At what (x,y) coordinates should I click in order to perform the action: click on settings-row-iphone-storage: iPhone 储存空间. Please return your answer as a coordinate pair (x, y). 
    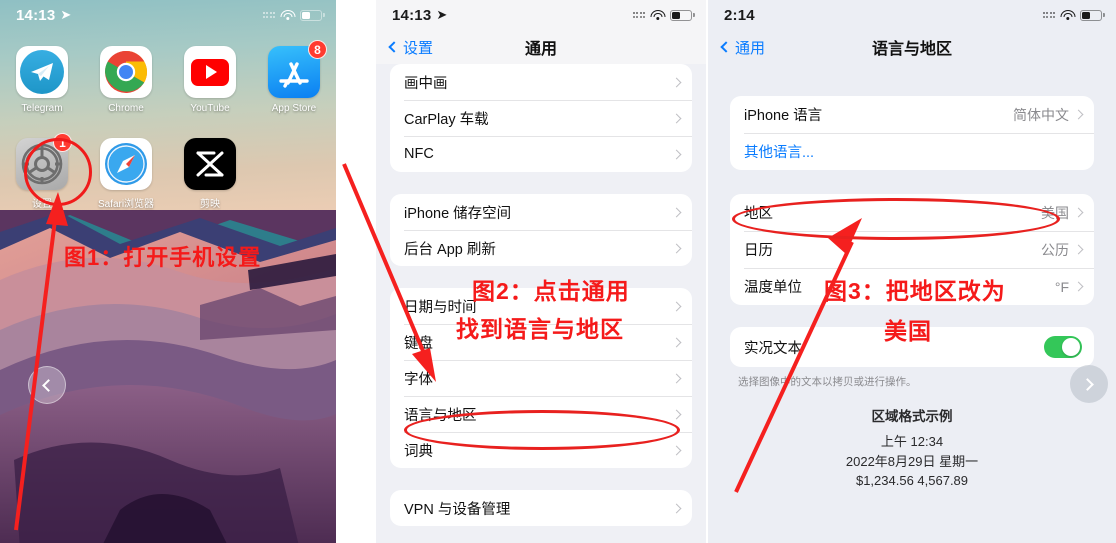
    Looking at the image, I should click on (541, 212).